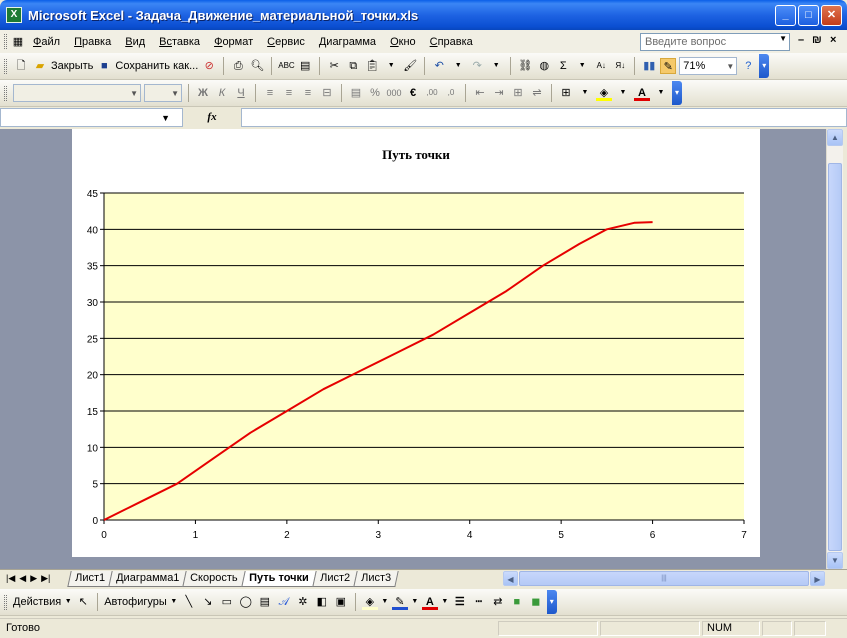  I want to click on doc-close-button: ×, so click(833, 40).